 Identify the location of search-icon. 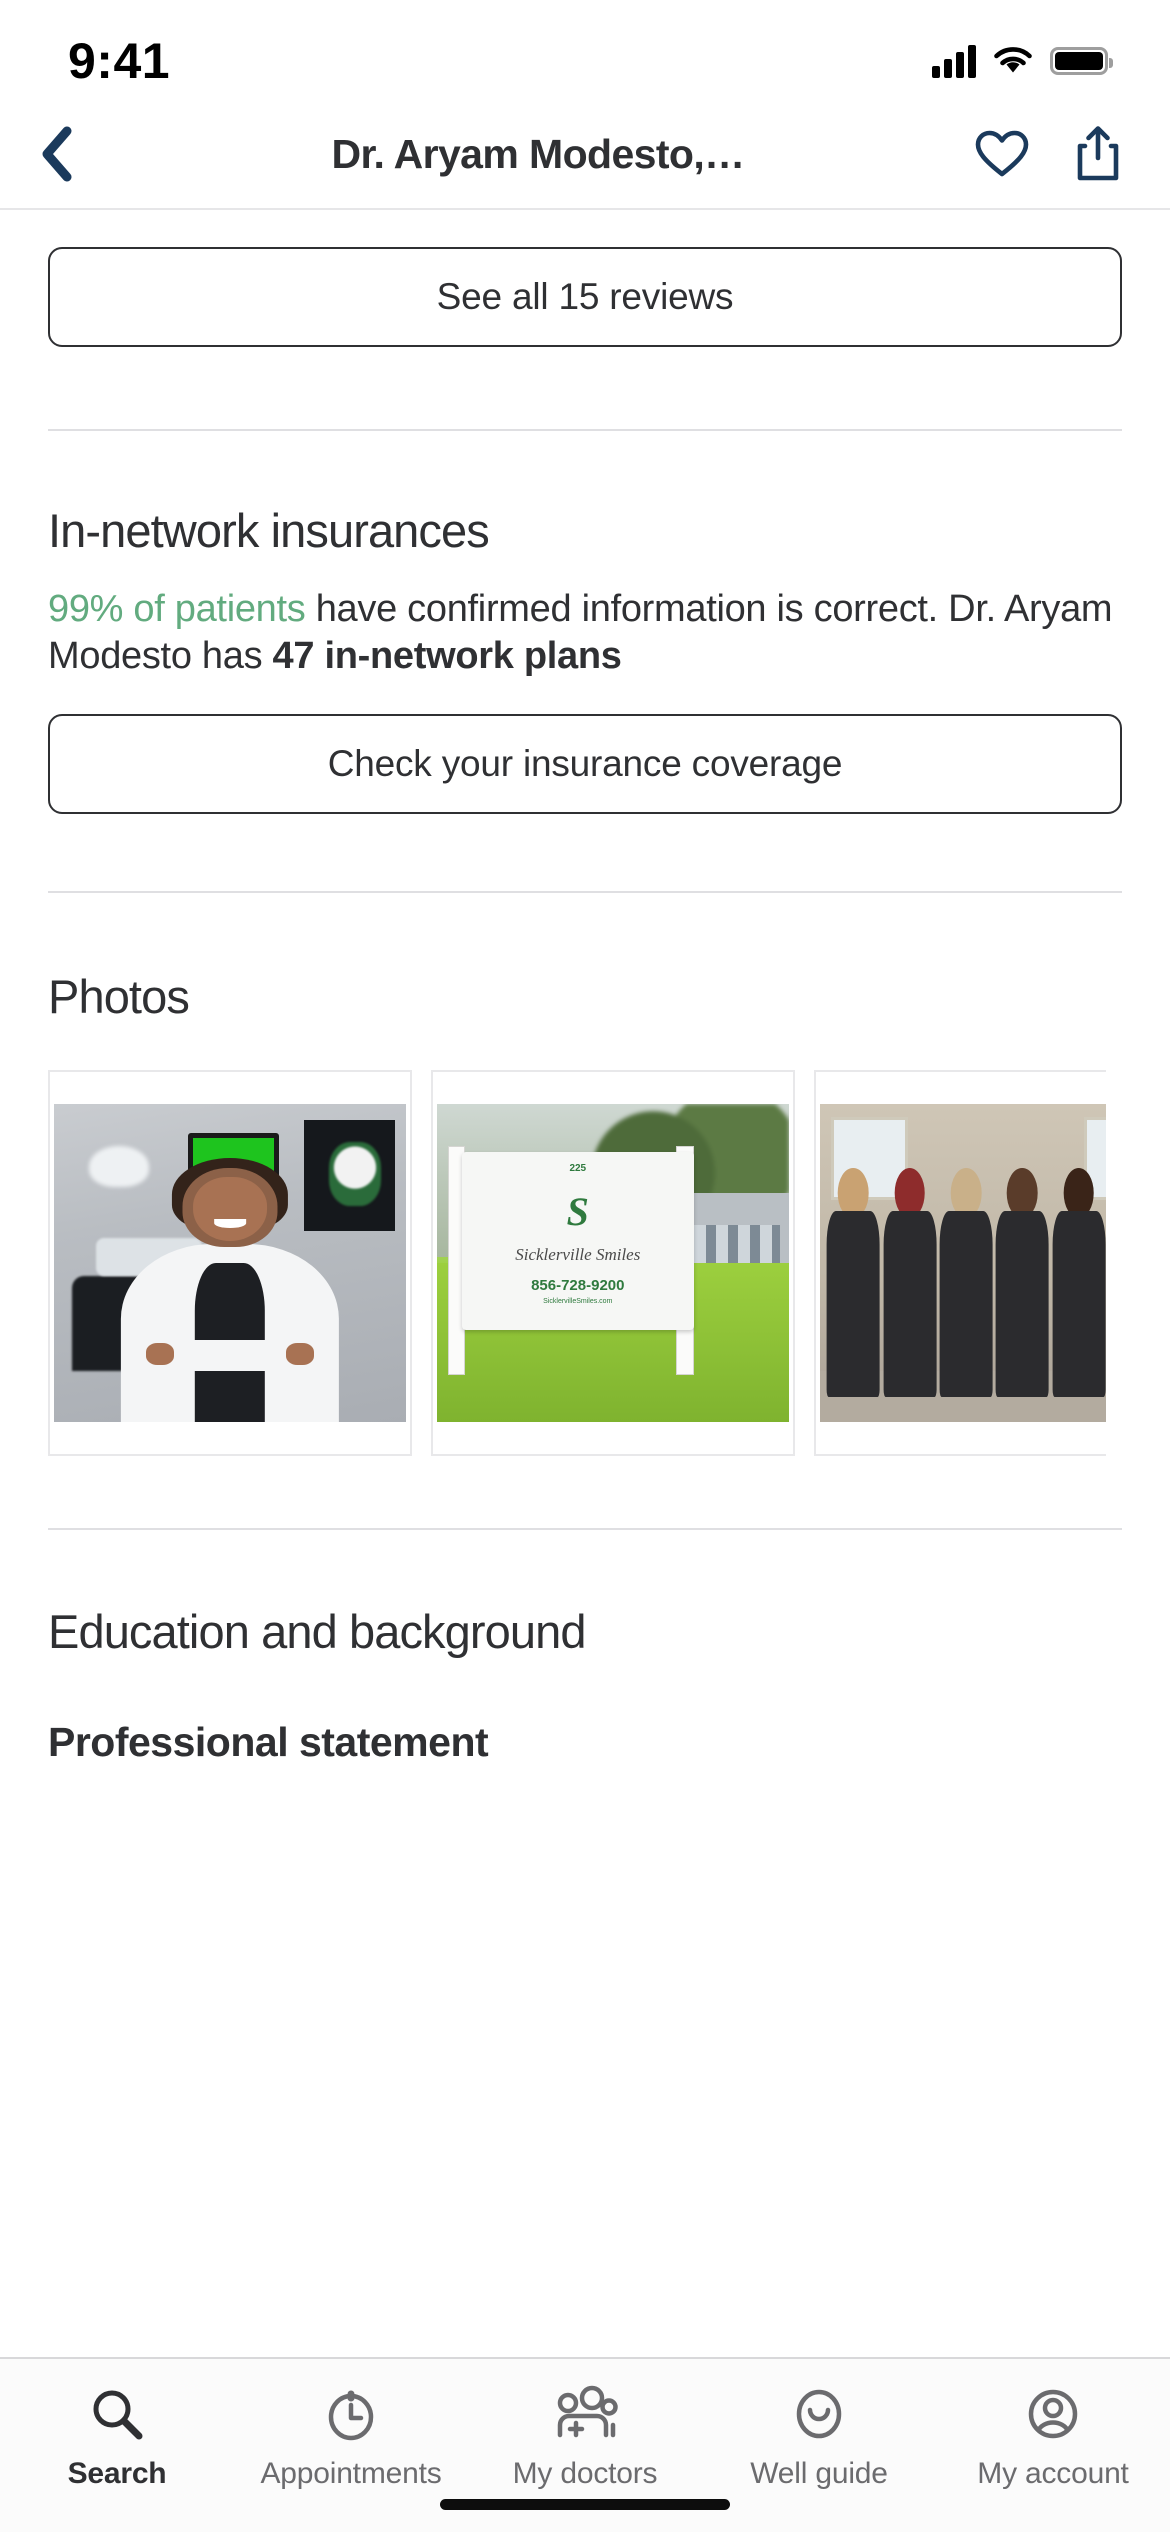
(117, 2414).